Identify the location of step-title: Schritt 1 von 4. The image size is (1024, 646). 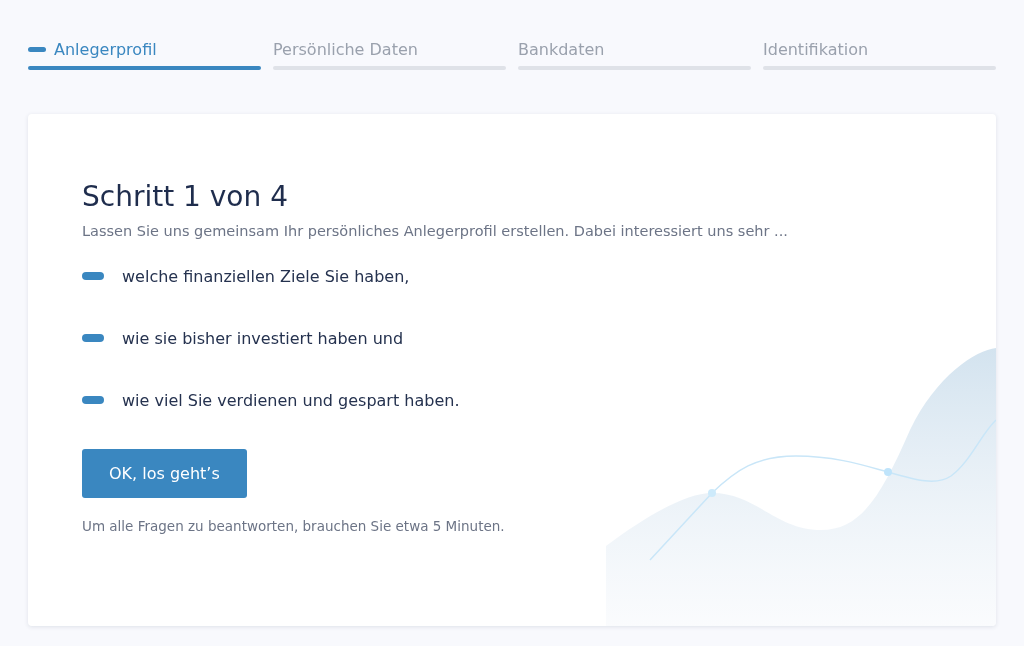
(185, 196).